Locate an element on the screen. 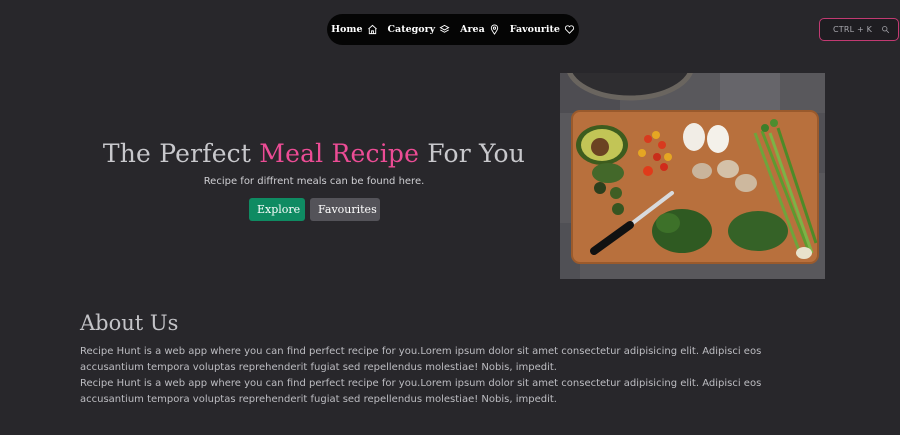 This screenshot has height=435, width=900. nav-area: Area is located at coordinates (480, 29).